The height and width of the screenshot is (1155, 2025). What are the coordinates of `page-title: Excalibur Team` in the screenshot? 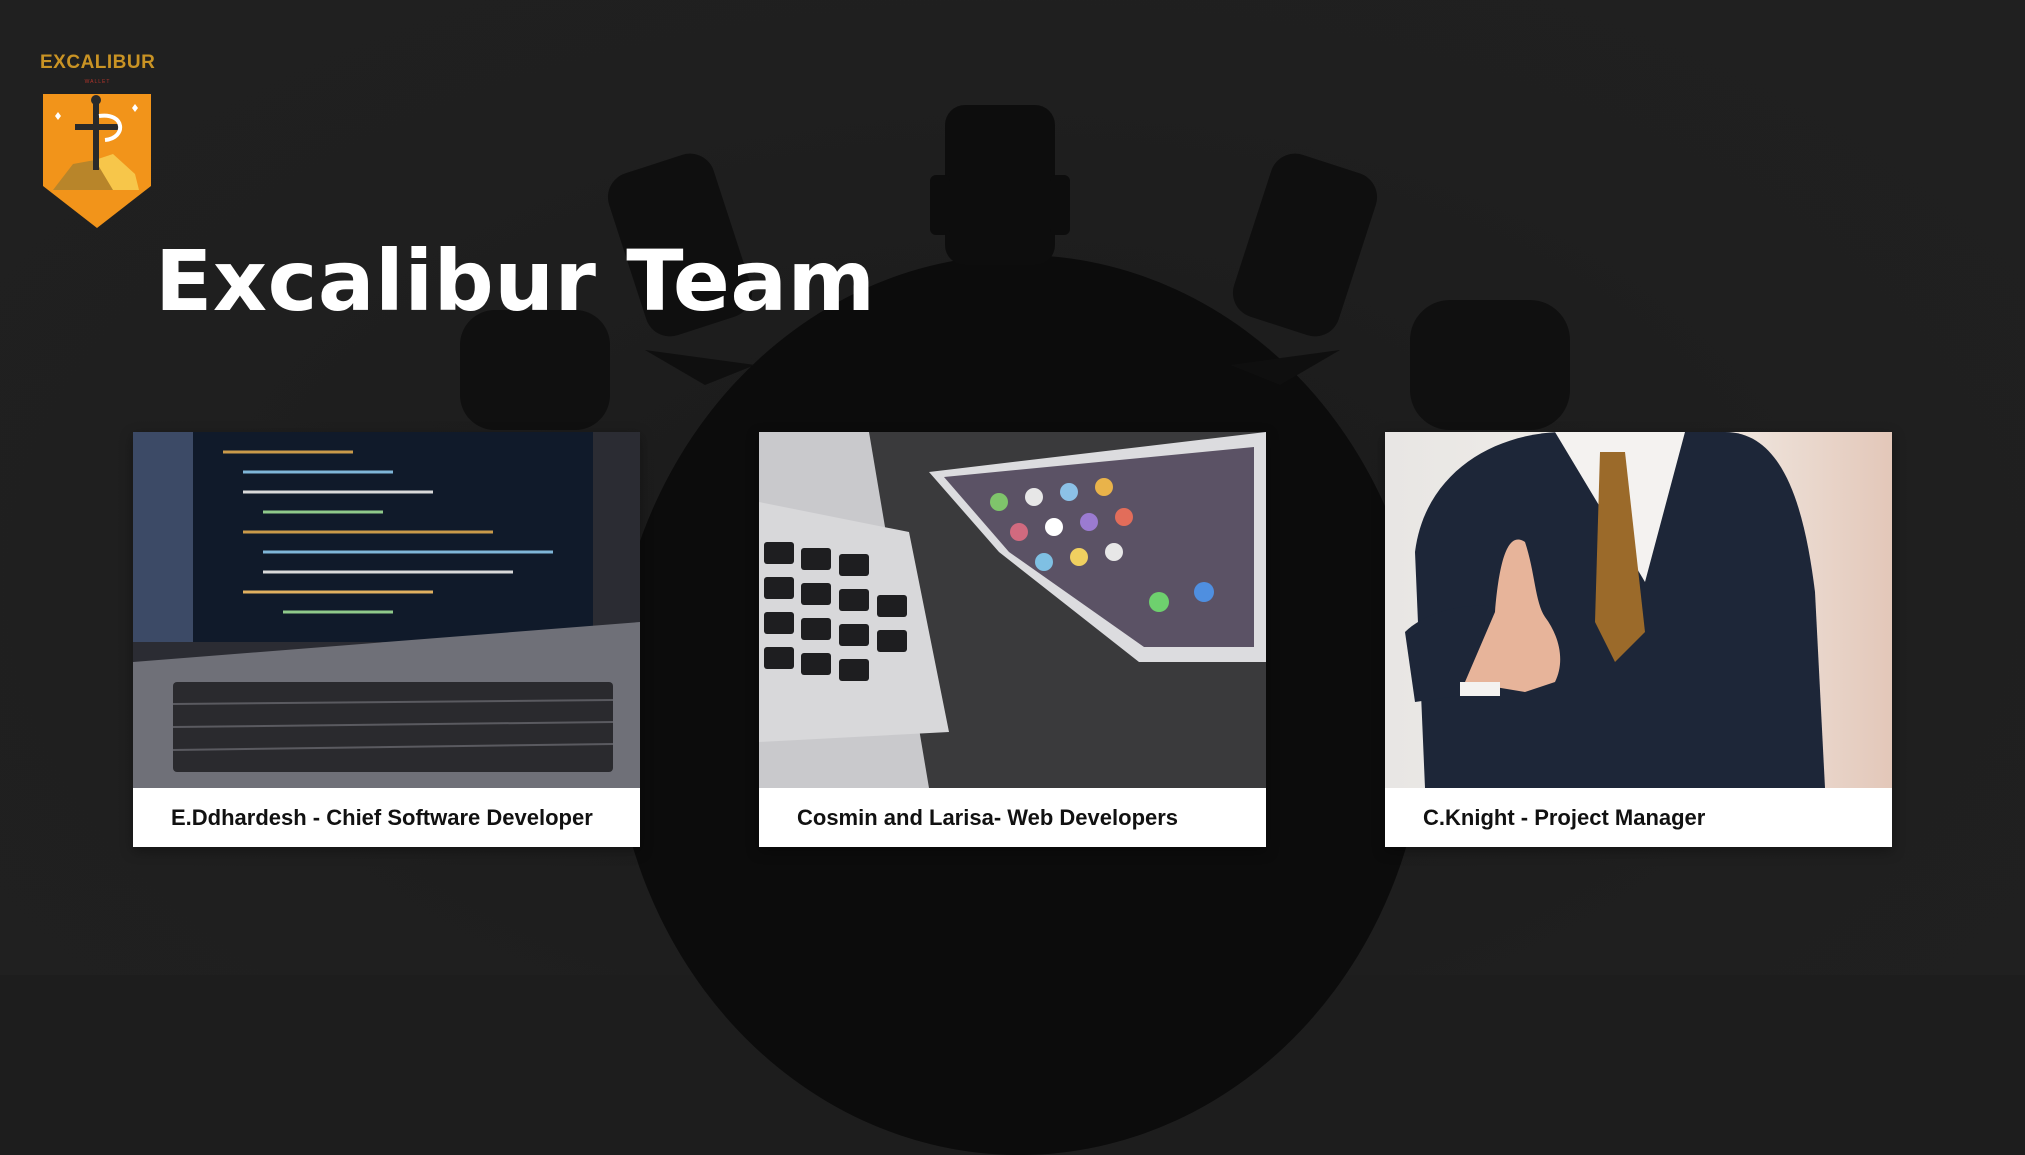 It's located at (515, 281).